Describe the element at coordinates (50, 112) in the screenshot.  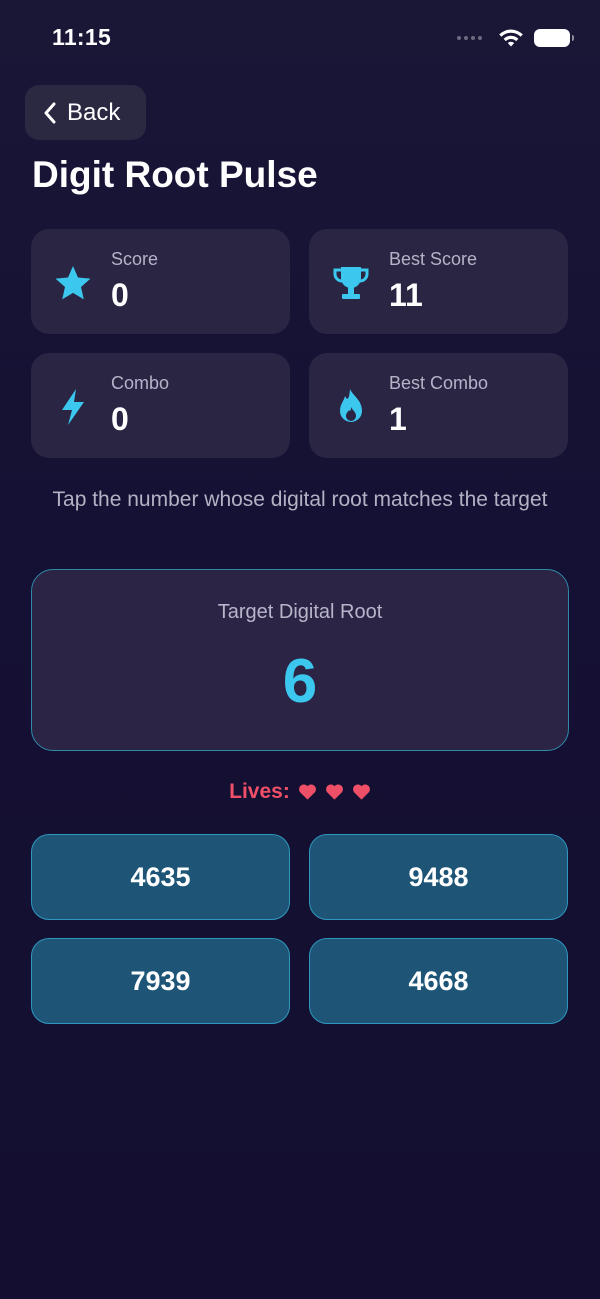
I see `chevron-left-icon` at that location.